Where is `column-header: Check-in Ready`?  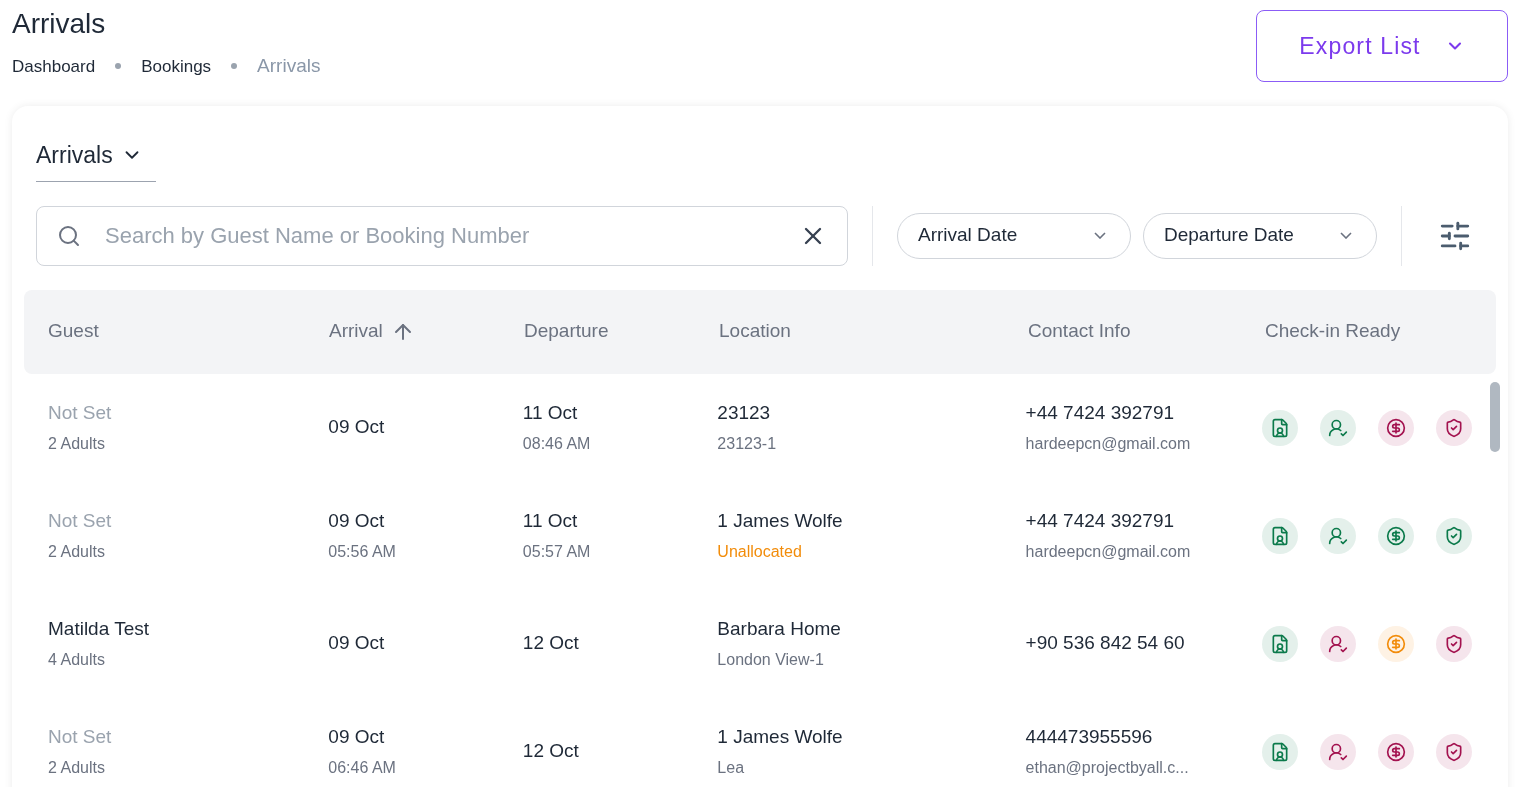 column-header: Check-in Ready is located at coordinates (1333, 331).